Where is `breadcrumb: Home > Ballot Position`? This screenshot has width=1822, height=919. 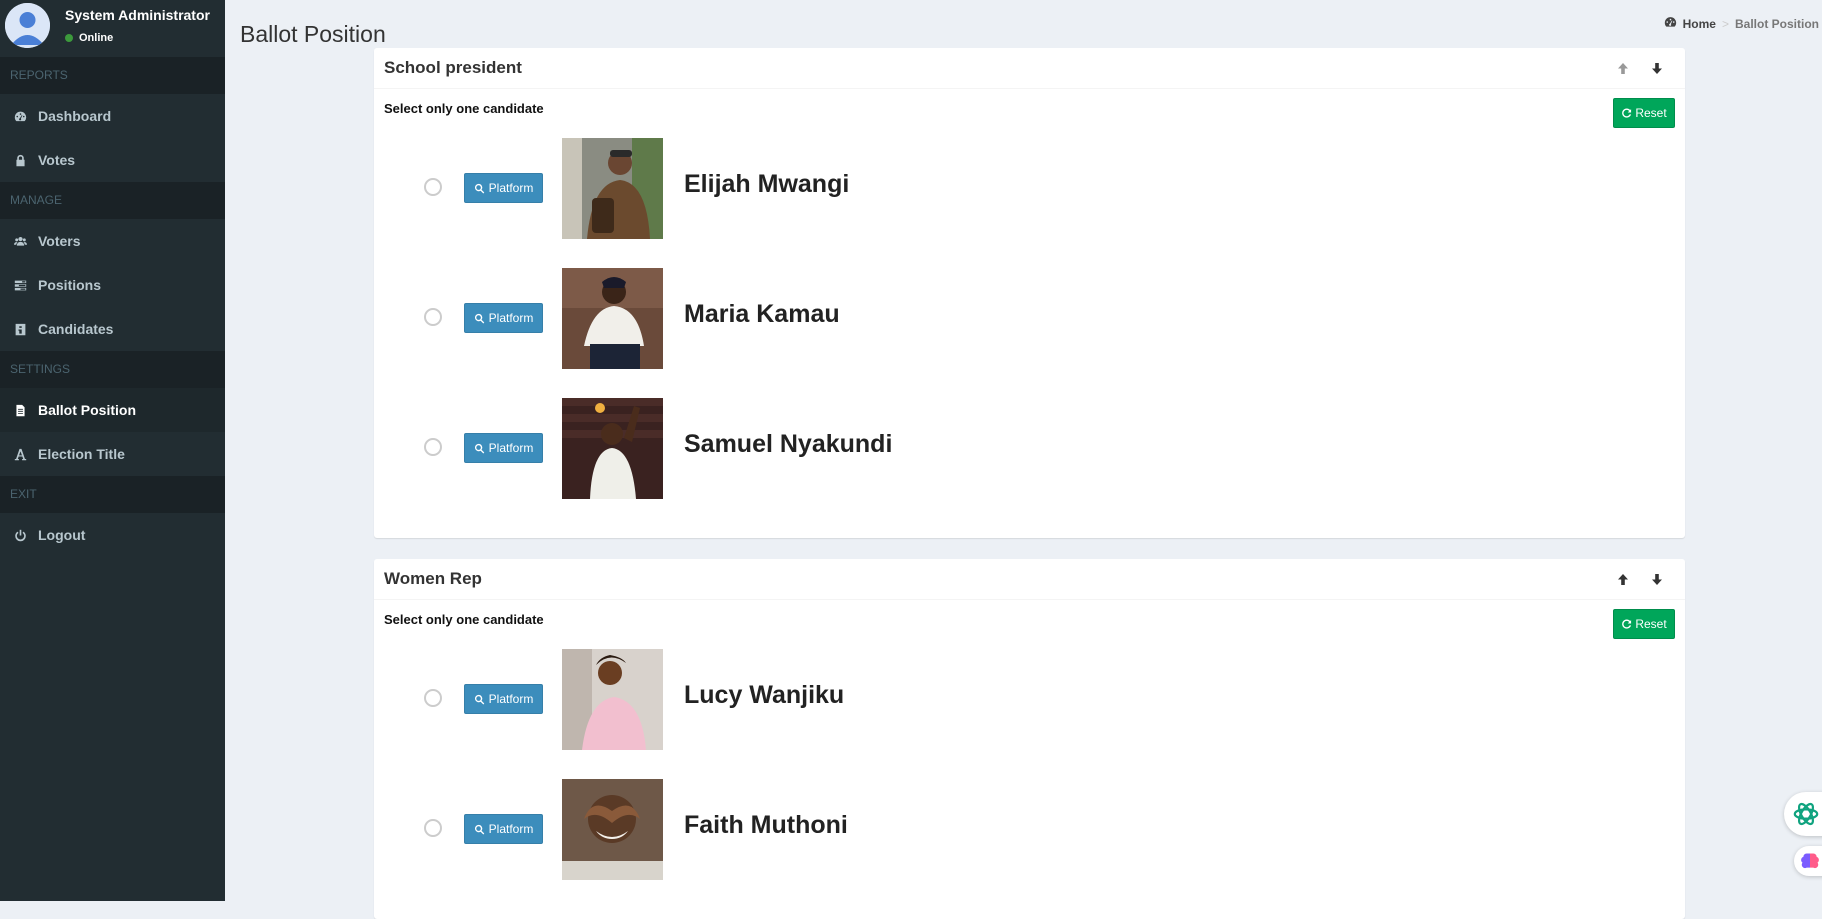 breadcrumb: Home > Ballot Position is located at coordinates (1741, 23).